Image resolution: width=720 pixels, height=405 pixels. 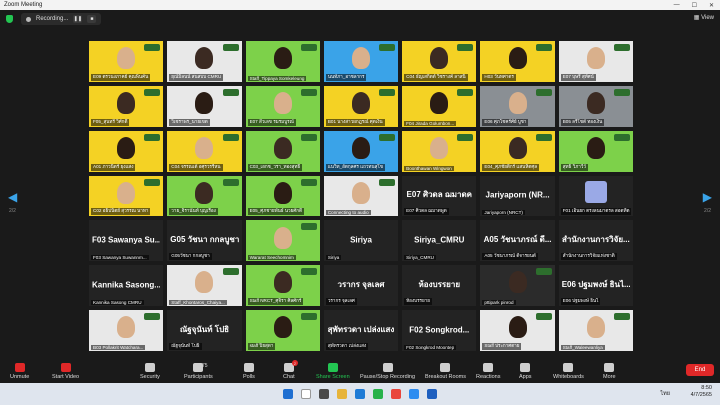 I want to click on participant-tile: E09 ตรวนงภาคย์ คุณพ็นคัน, so click(x=126, y=61).